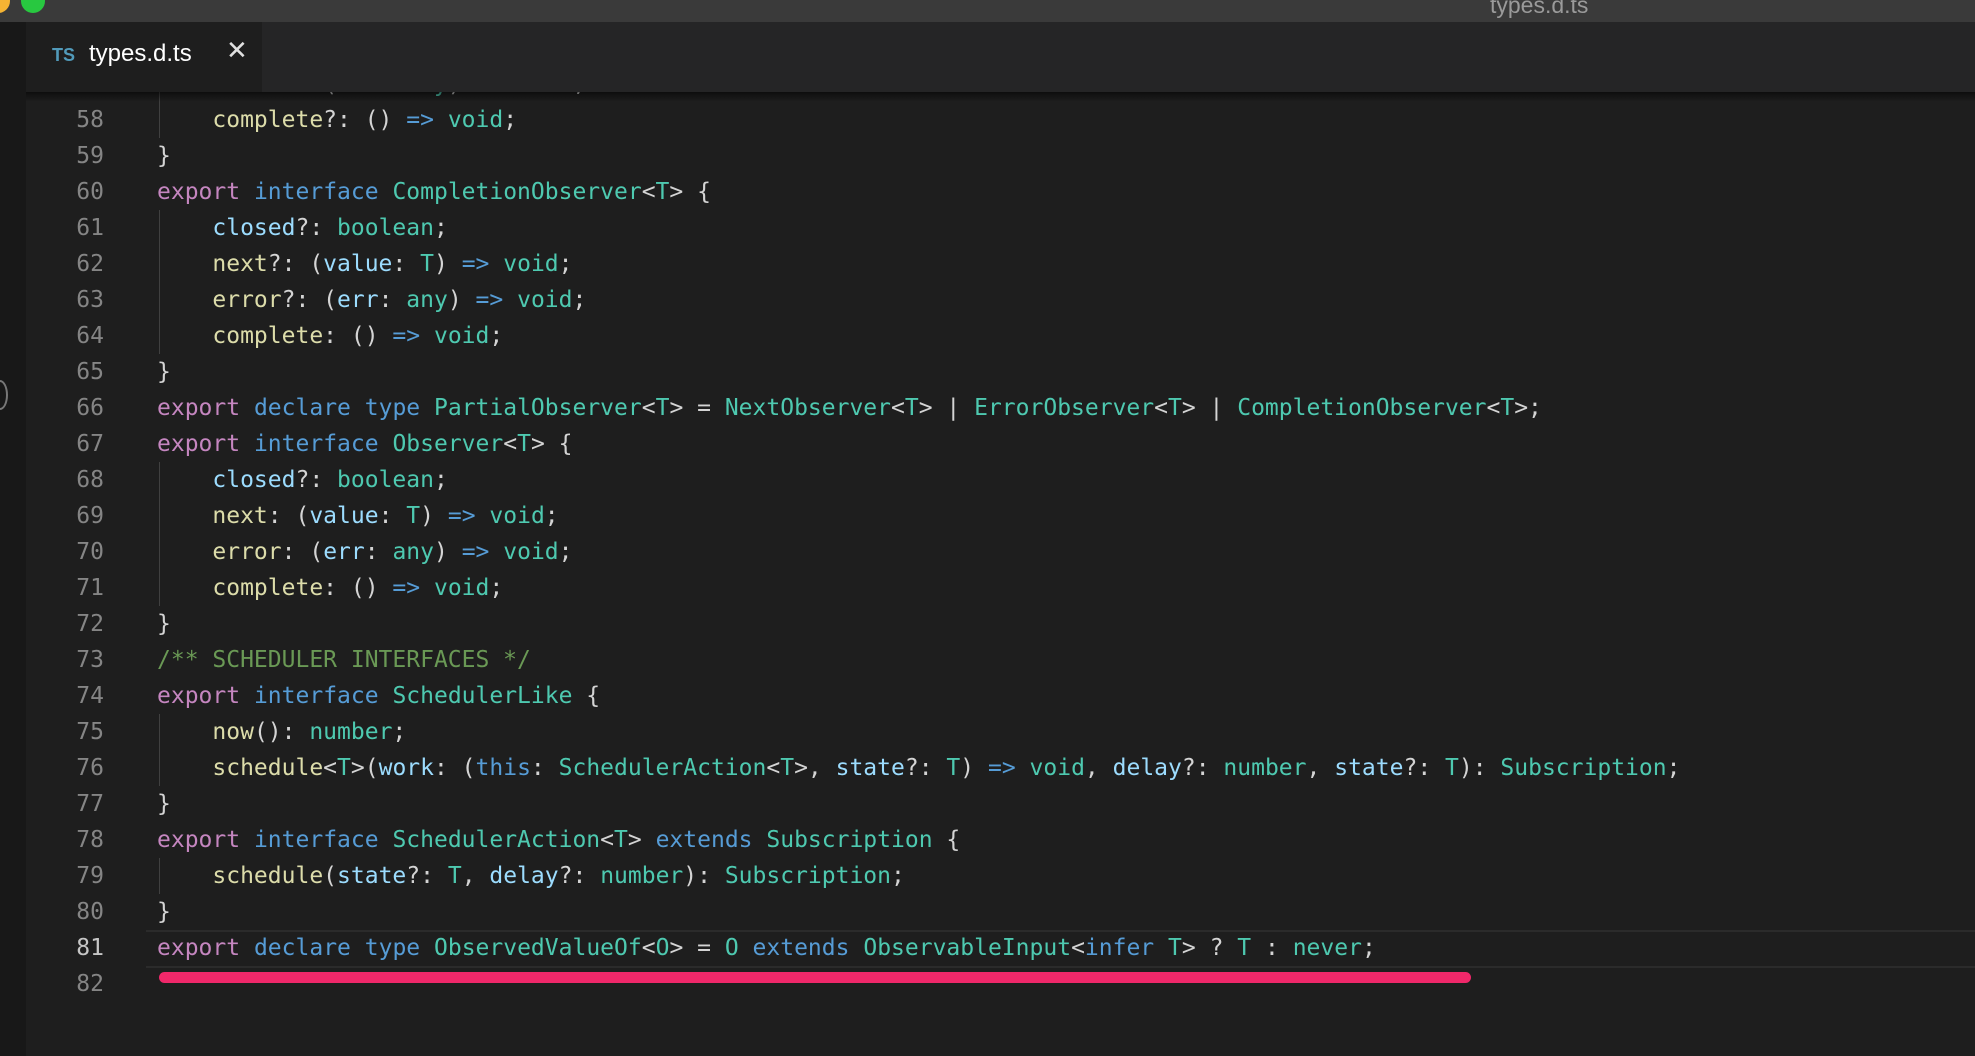  Describe the element at coordinates (344, 660) in the screenshot. I see `code-text: /** SCHEDULER INTERFACES */` at that location.